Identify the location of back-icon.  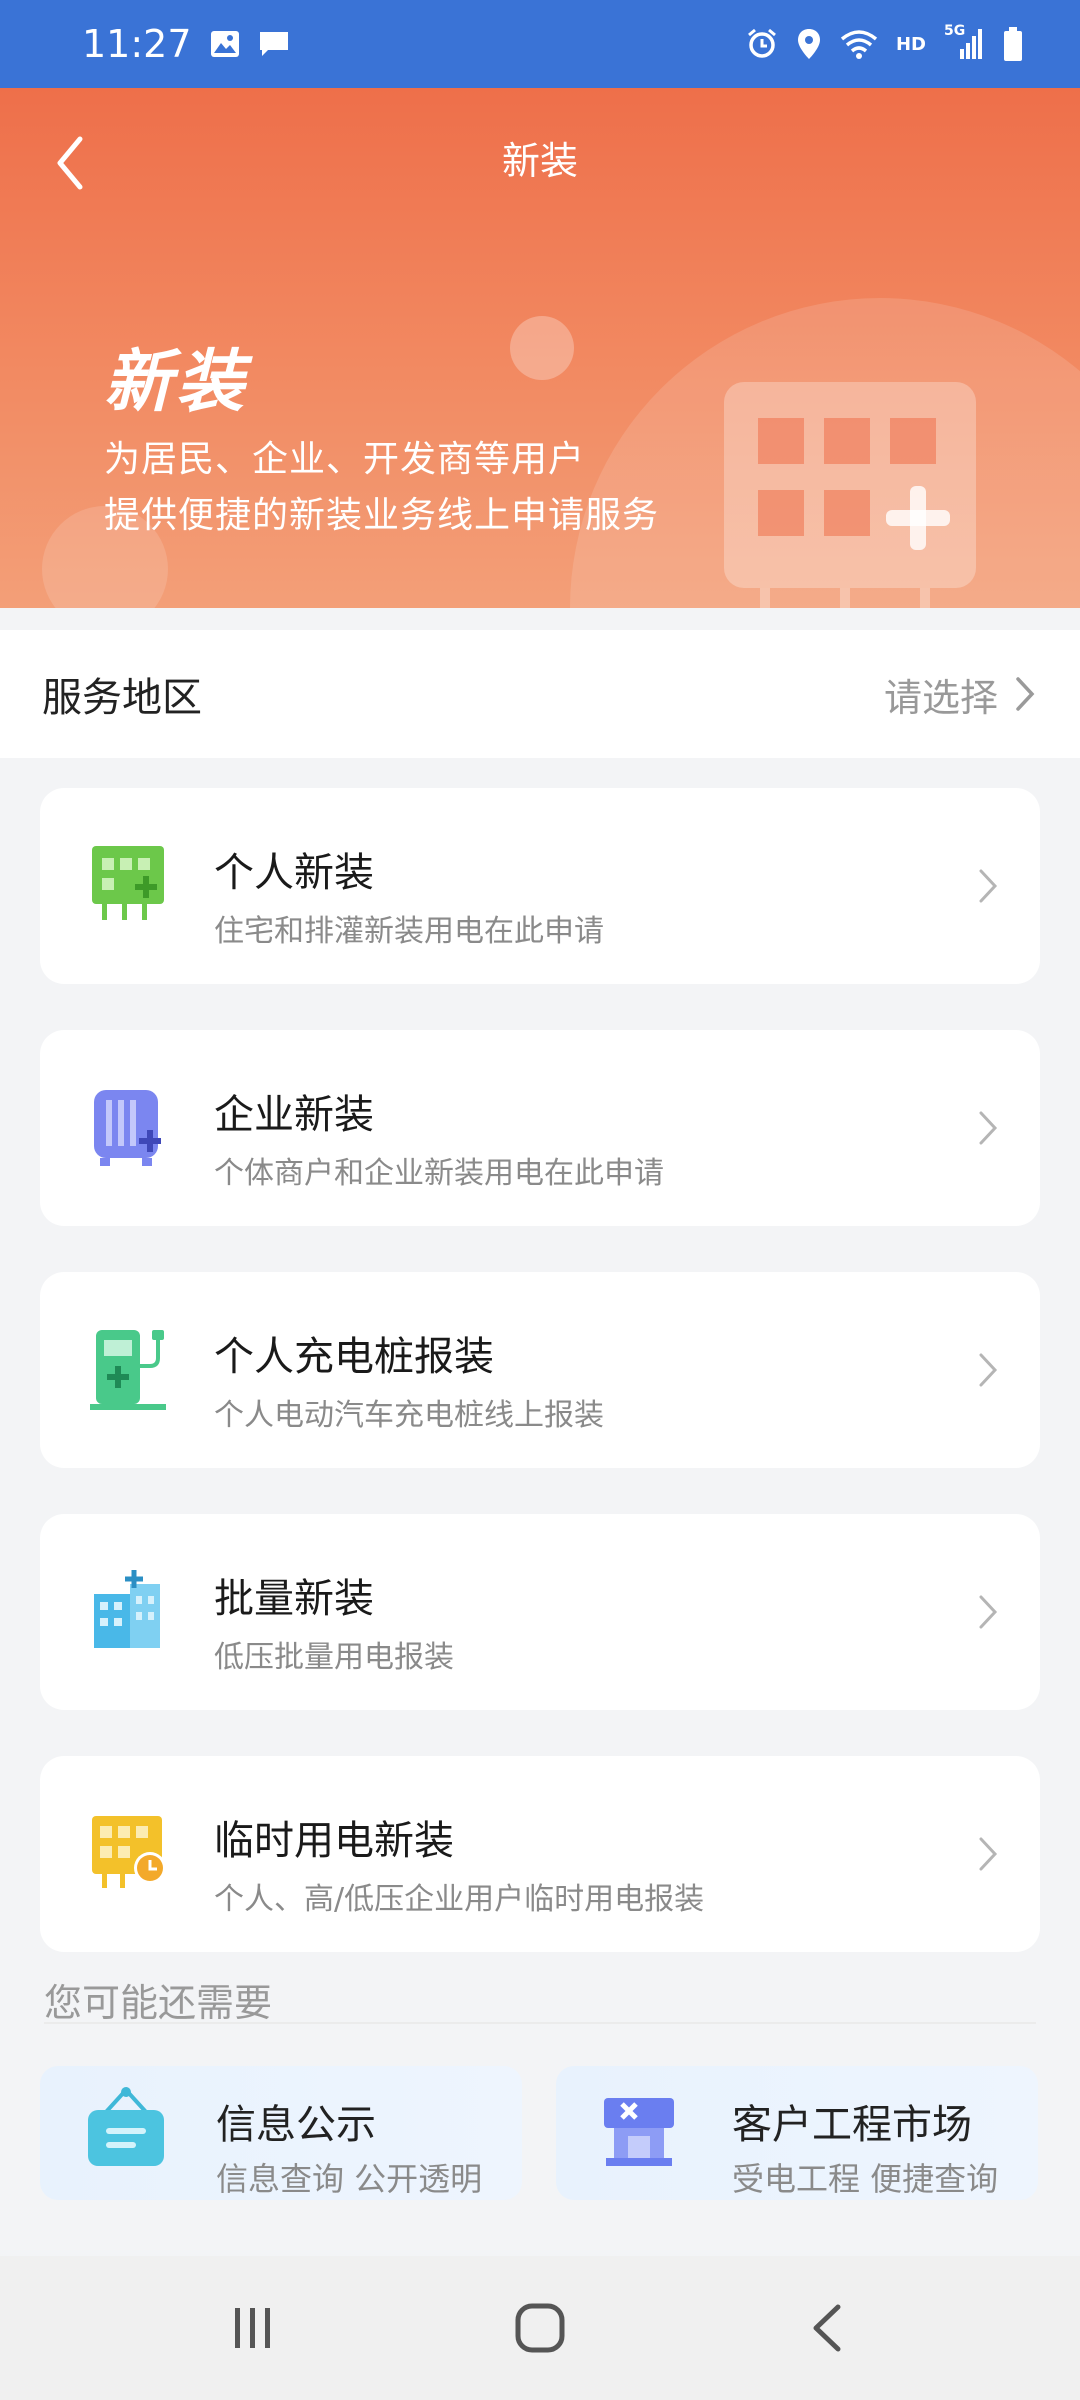
(827, 2328).